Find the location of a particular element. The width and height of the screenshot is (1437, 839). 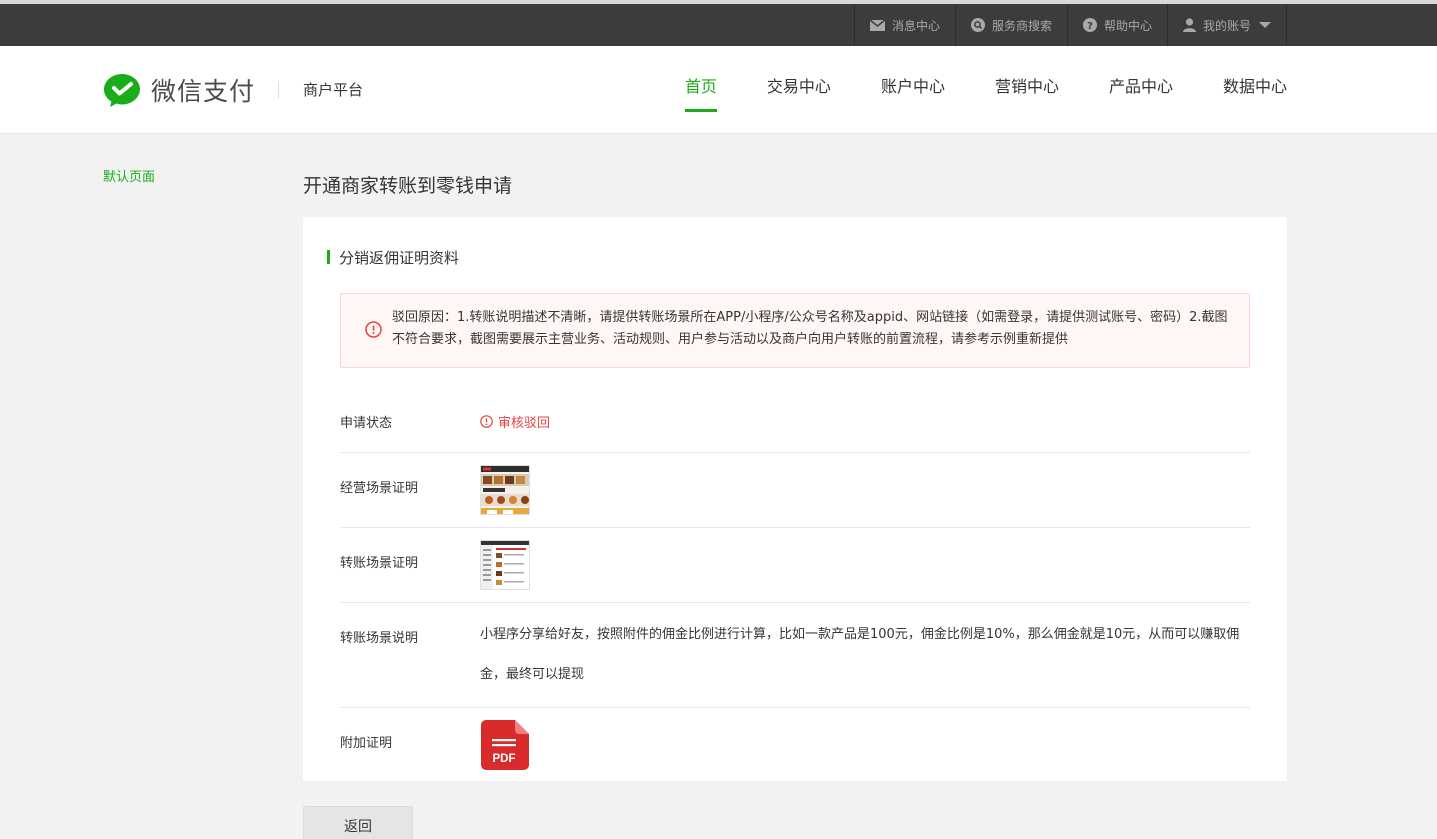

nav-account-center: 账户中心 is located at coordinates (913, 90).